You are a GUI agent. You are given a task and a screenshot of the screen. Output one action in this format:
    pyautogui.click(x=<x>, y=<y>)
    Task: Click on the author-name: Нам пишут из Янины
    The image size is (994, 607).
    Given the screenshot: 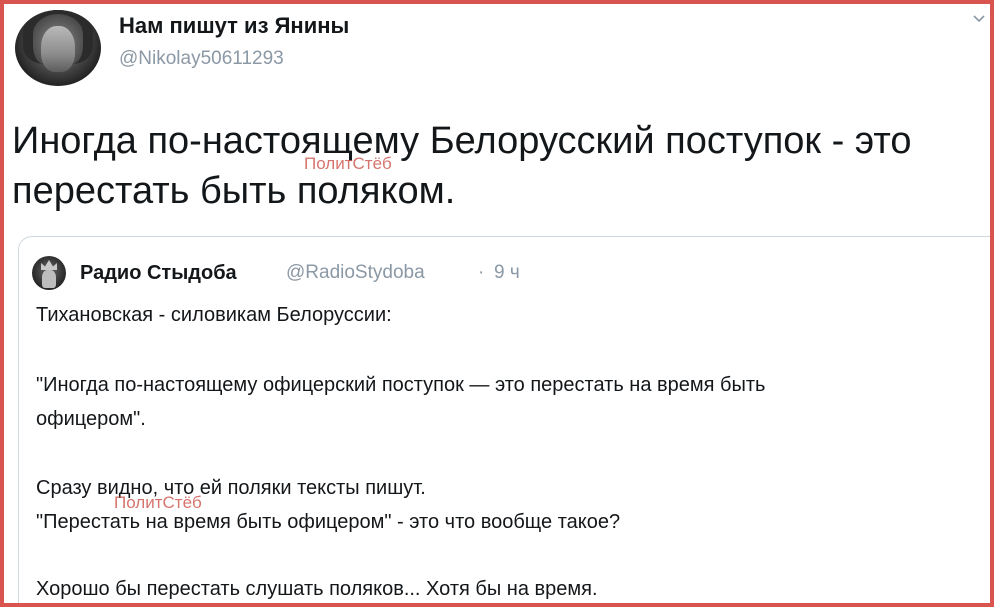 What is the action you would take?
    pyautogui.click(x=234, y=26)
    